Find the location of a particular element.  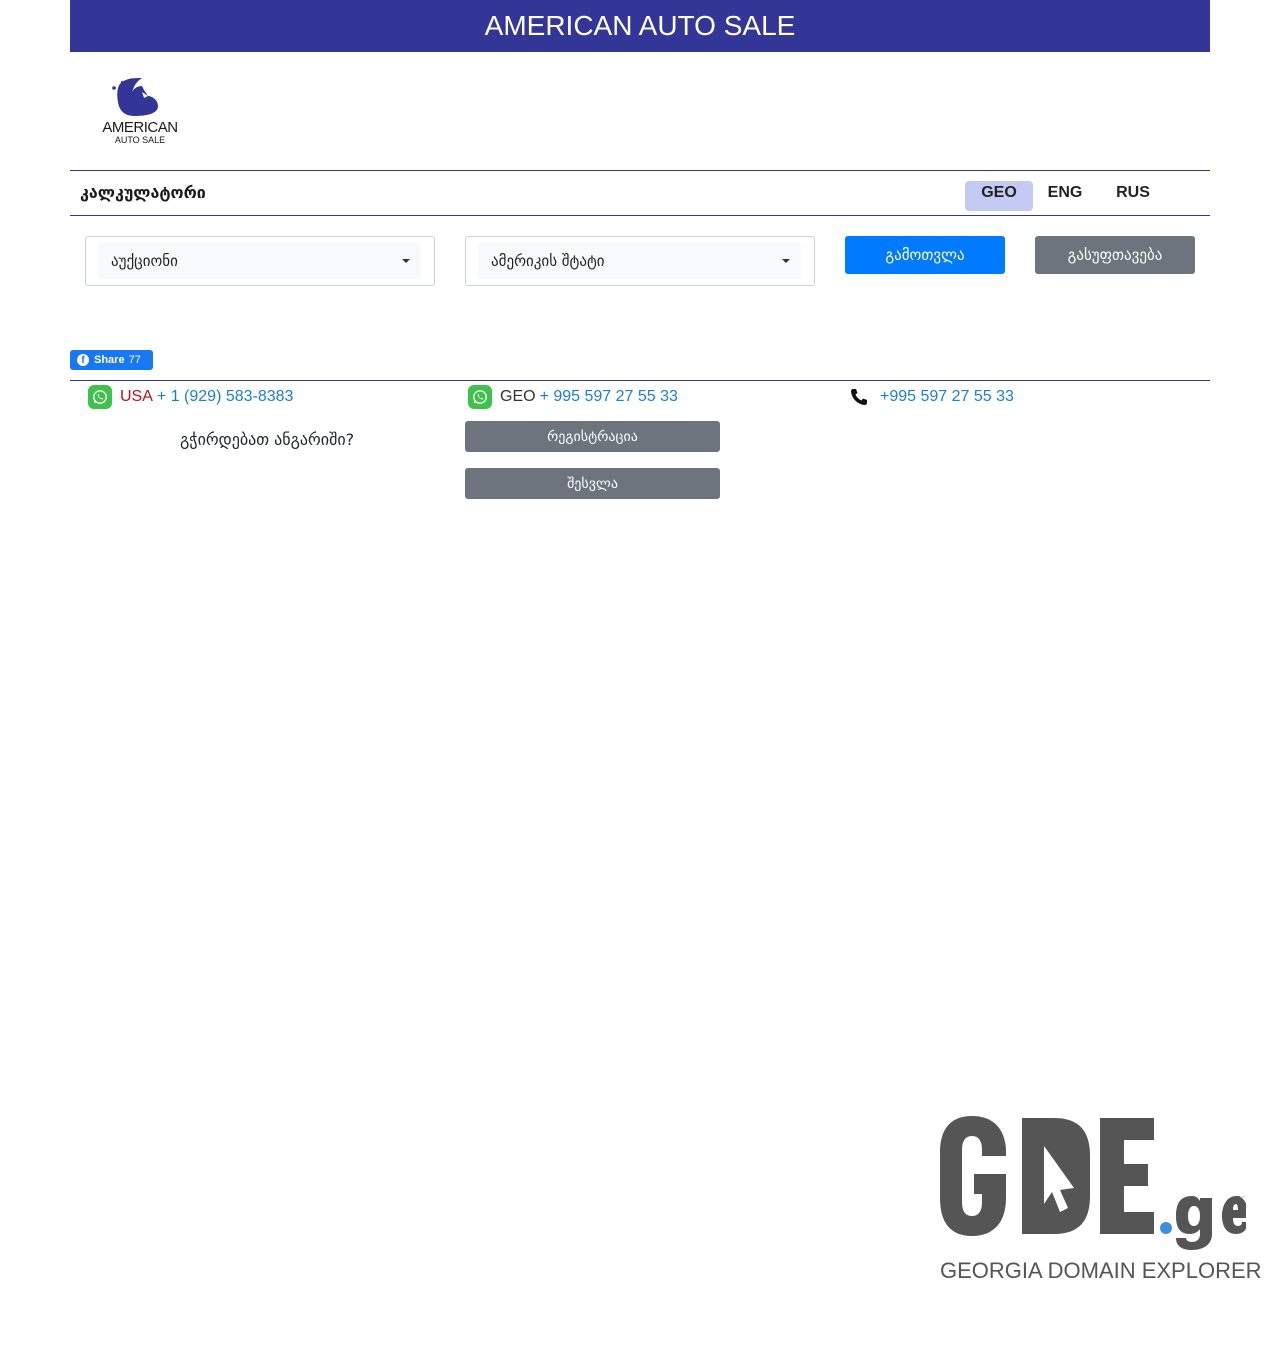

lang-eng-button: ENG is located at coordinates (1065, 196).